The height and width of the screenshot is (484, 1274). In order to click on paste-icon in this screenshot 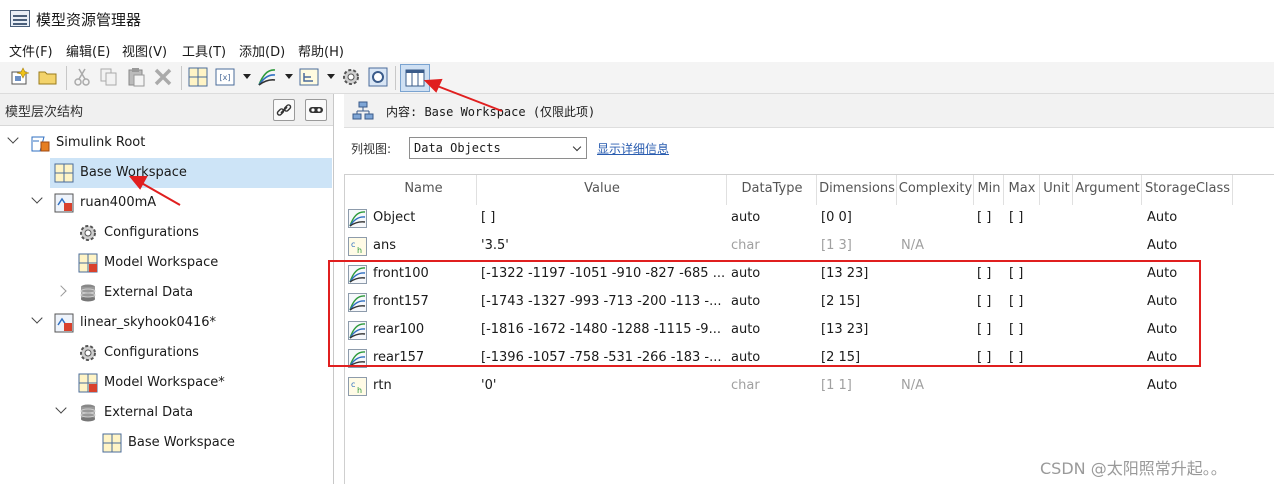, I will do `click(136, 77)`.